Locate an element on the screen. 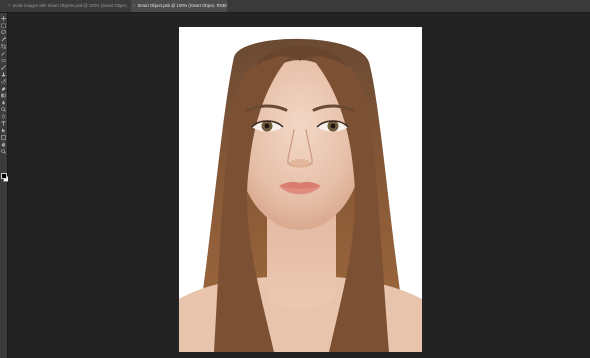 This screenshot has height=358, width=590. move-tool-icon is located at coordinates (3, 18).